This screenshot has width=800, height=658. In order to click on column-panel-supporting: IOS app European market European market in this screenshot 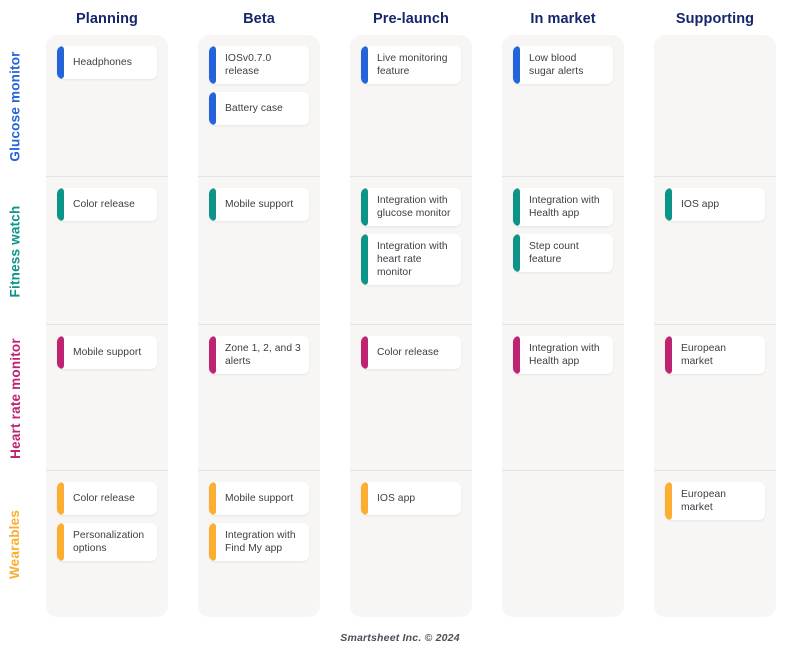, I will do `click(715, 326)`.